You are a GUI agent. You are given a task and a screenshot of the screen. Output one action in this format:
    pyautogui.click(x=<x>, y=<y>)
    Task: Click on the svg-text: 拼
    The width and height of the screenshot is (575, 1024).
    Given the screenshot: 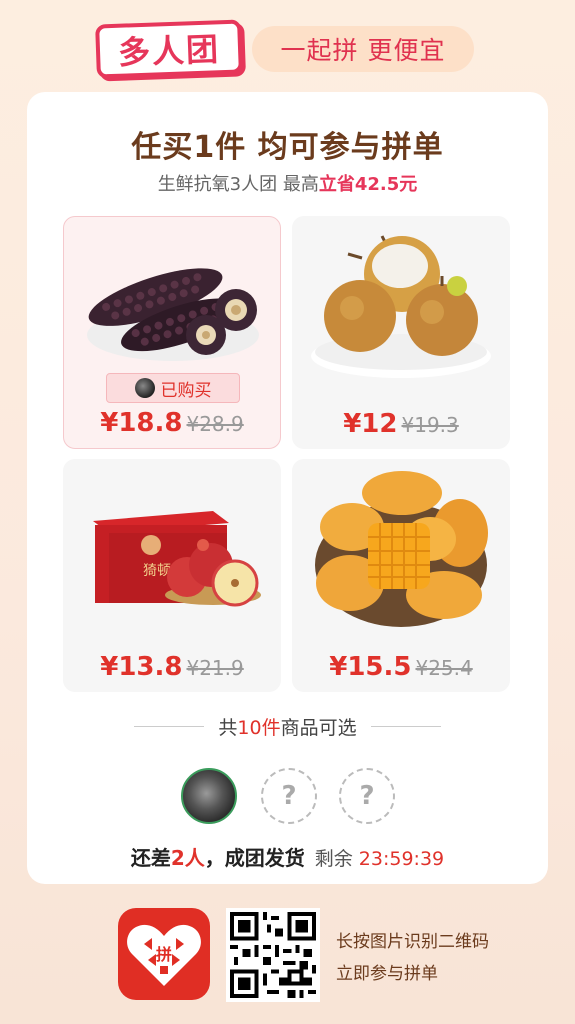 What is the action you would take?
    pyautogui.click(x=164, y=954)
    